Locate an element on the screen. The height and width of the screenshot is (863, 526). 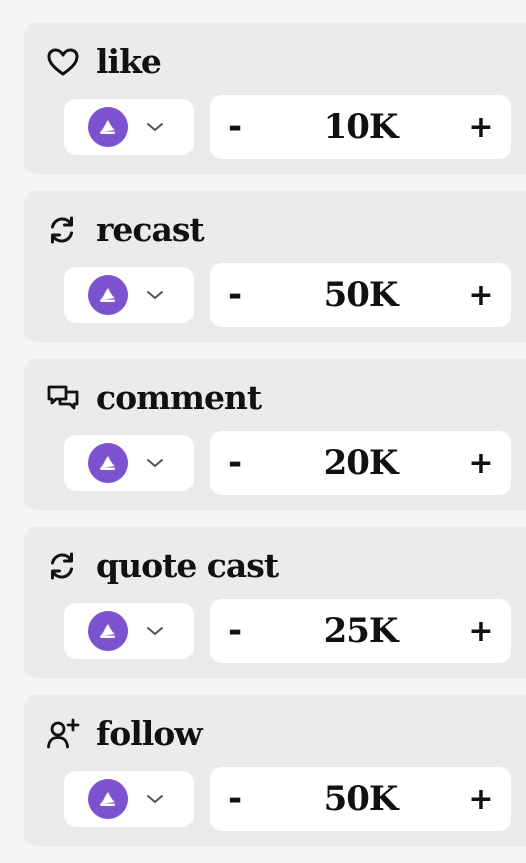
amount-stepper: - 20K + is located at coordinates (360, 463).